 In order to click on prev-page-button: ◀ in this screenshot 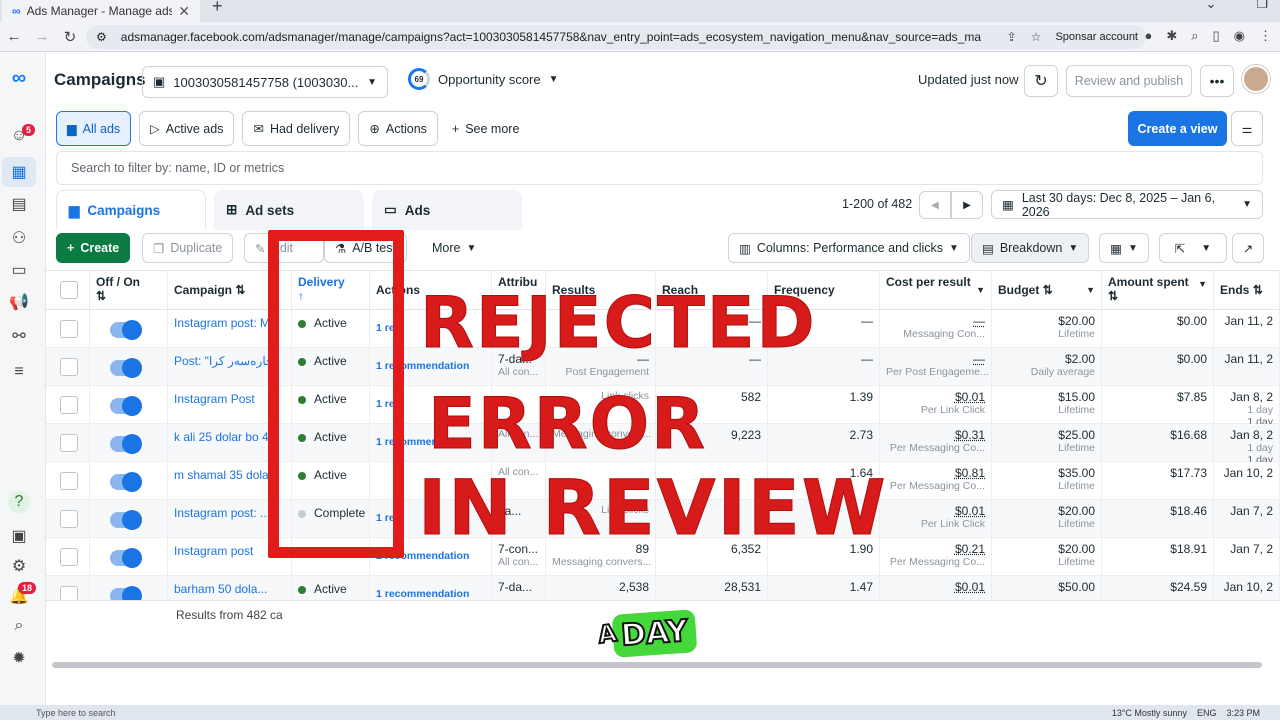, I will do `click(935, 205)`.